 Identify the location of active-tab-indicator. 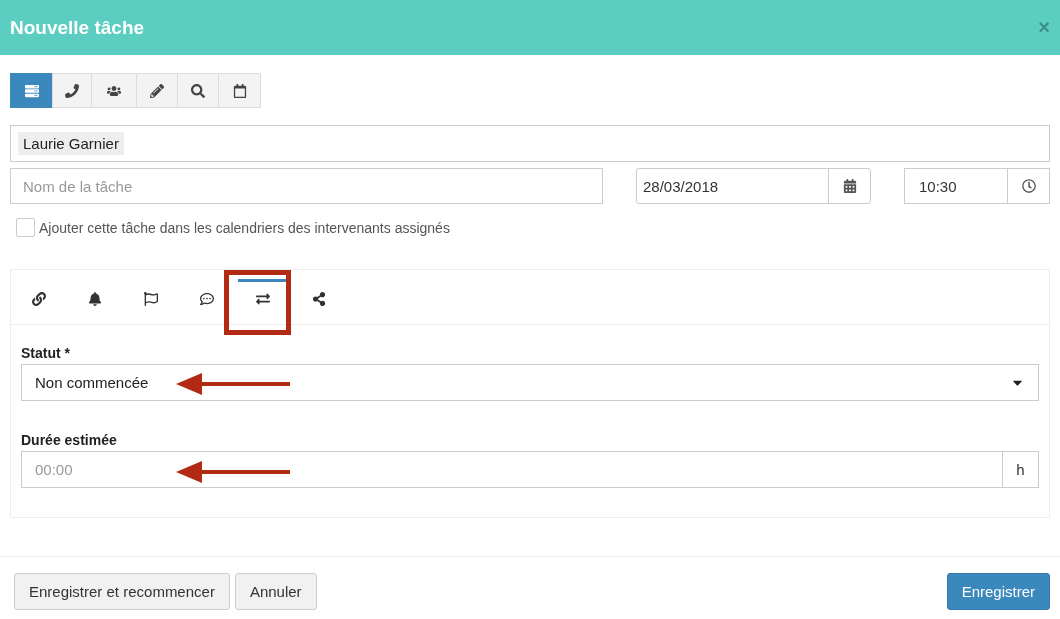
(263, 280).